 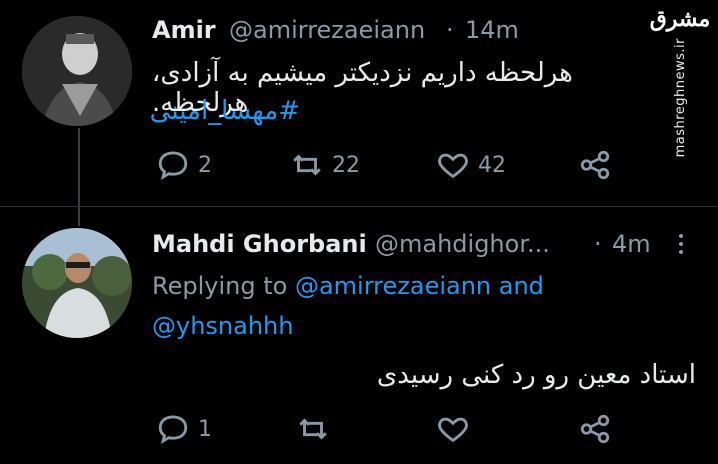 What do you see at coordinates (492, 30) in the screenshot?
I see `tweet-timestamp: 14m` at bounding box center [492, 30].